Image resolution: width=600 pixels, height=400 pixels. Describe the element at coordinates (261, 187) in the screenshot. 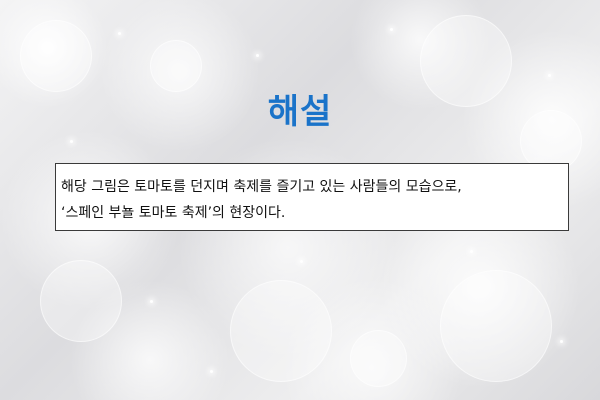

I see `description-line-1: 해당 그림은 토마토를 던지며 축제를 즐기고 있는 사람들의 모습으로,` at that location.